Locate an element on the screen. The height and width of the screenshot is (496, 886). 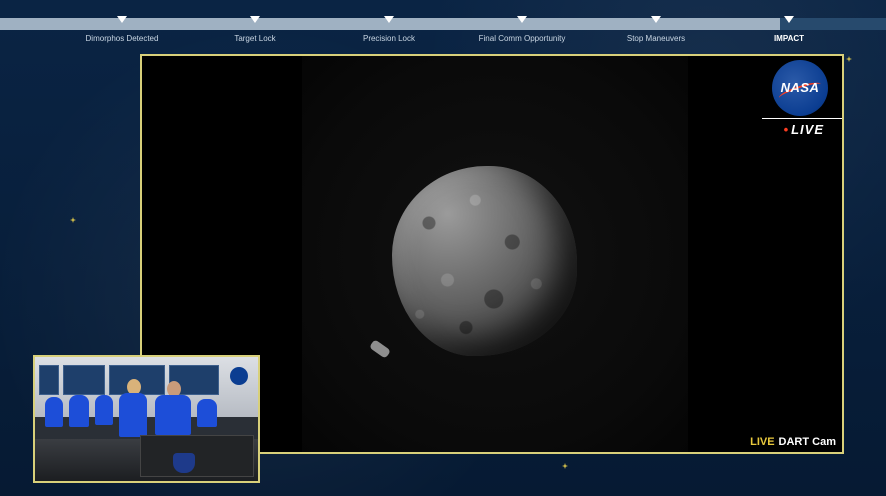
control-console is located at coordinates (197, 456).